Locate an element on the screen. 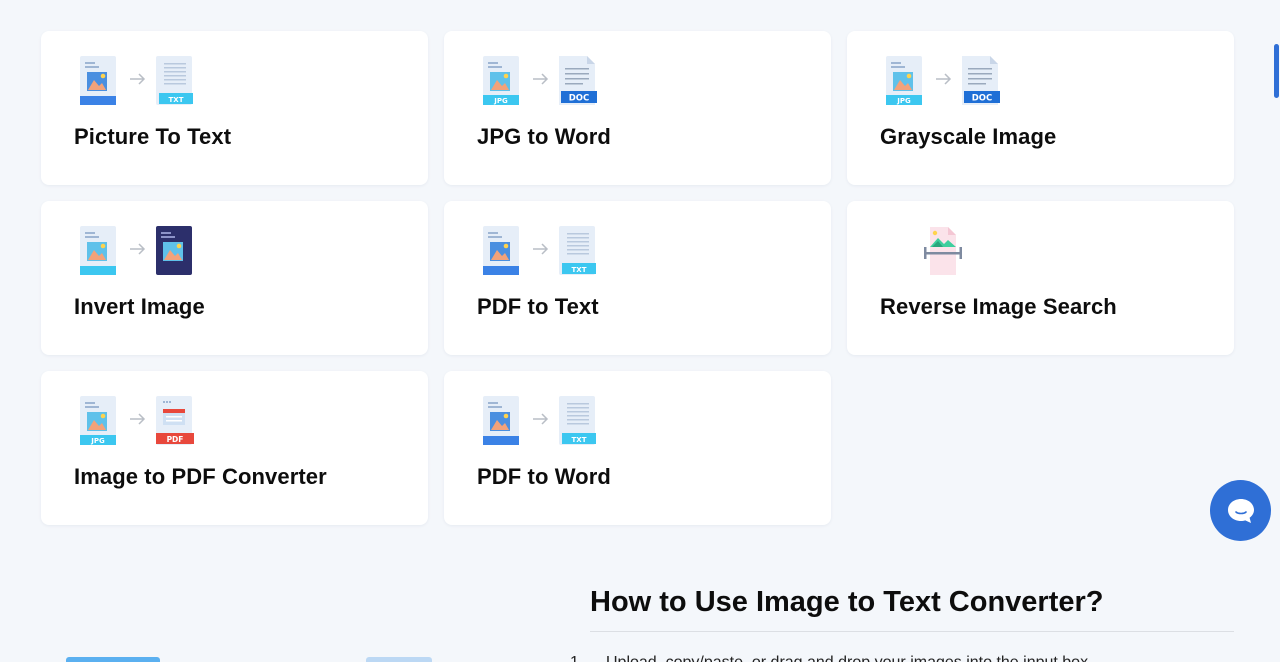 This screenshot has height=662, width=1280. inverted-image-icon is located at coordinates (174, 250).